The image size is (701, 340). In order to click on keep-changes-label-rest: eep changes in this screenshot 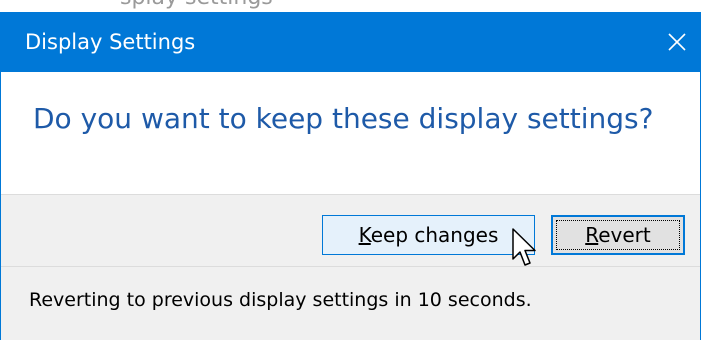, I will do `click(434, 235)`.